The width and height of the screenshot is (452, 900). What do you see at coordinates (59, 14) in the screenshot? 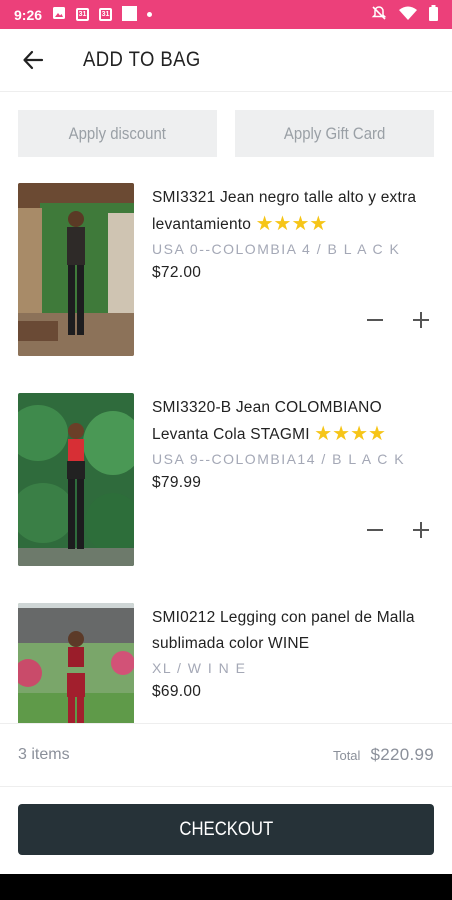
I see `image-notification-icon` at bounding box center [59, 14].